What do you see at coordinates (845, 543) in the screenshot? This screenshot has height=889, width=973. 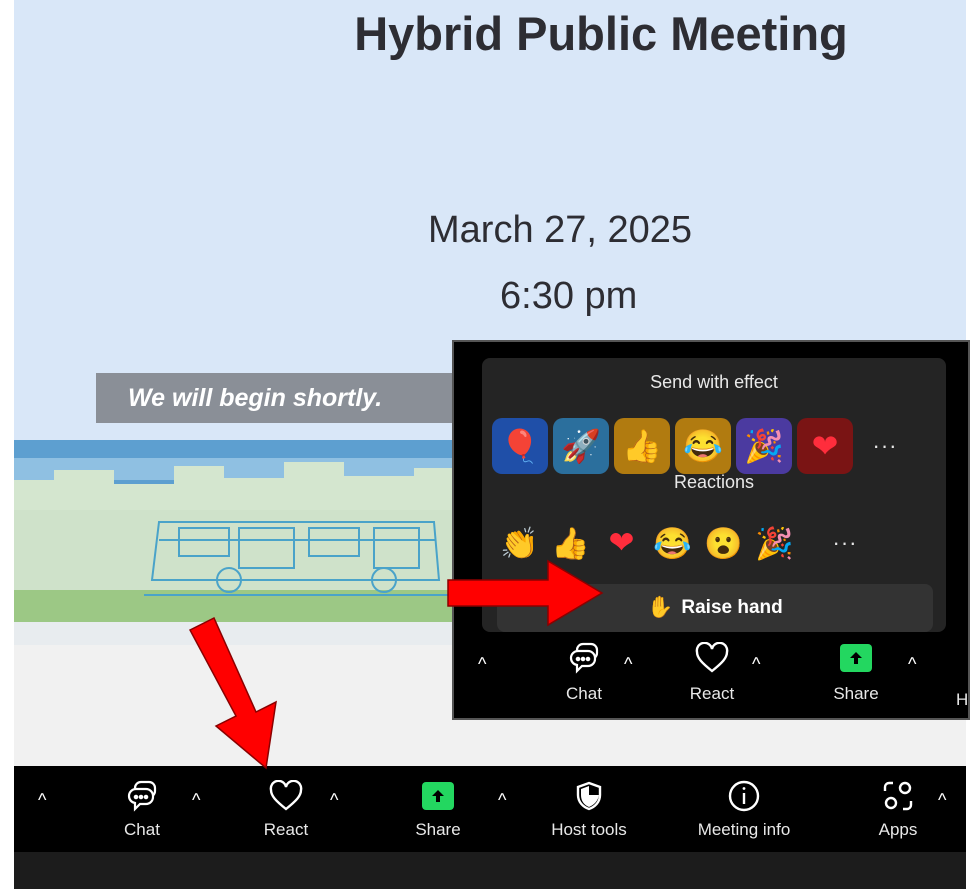 I see `more-reactions-button: ···` at bounding box center [845, 543].